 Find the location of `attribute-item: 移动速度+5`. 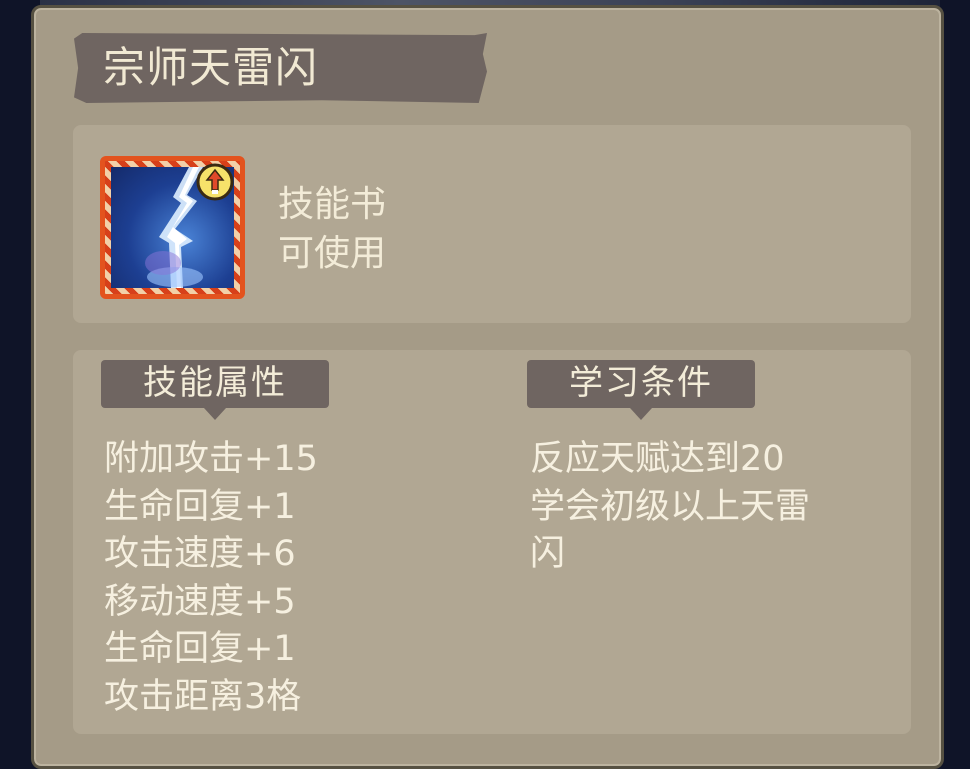

attribute-item: 移动速度+5 is located at coordinates (200, 601).